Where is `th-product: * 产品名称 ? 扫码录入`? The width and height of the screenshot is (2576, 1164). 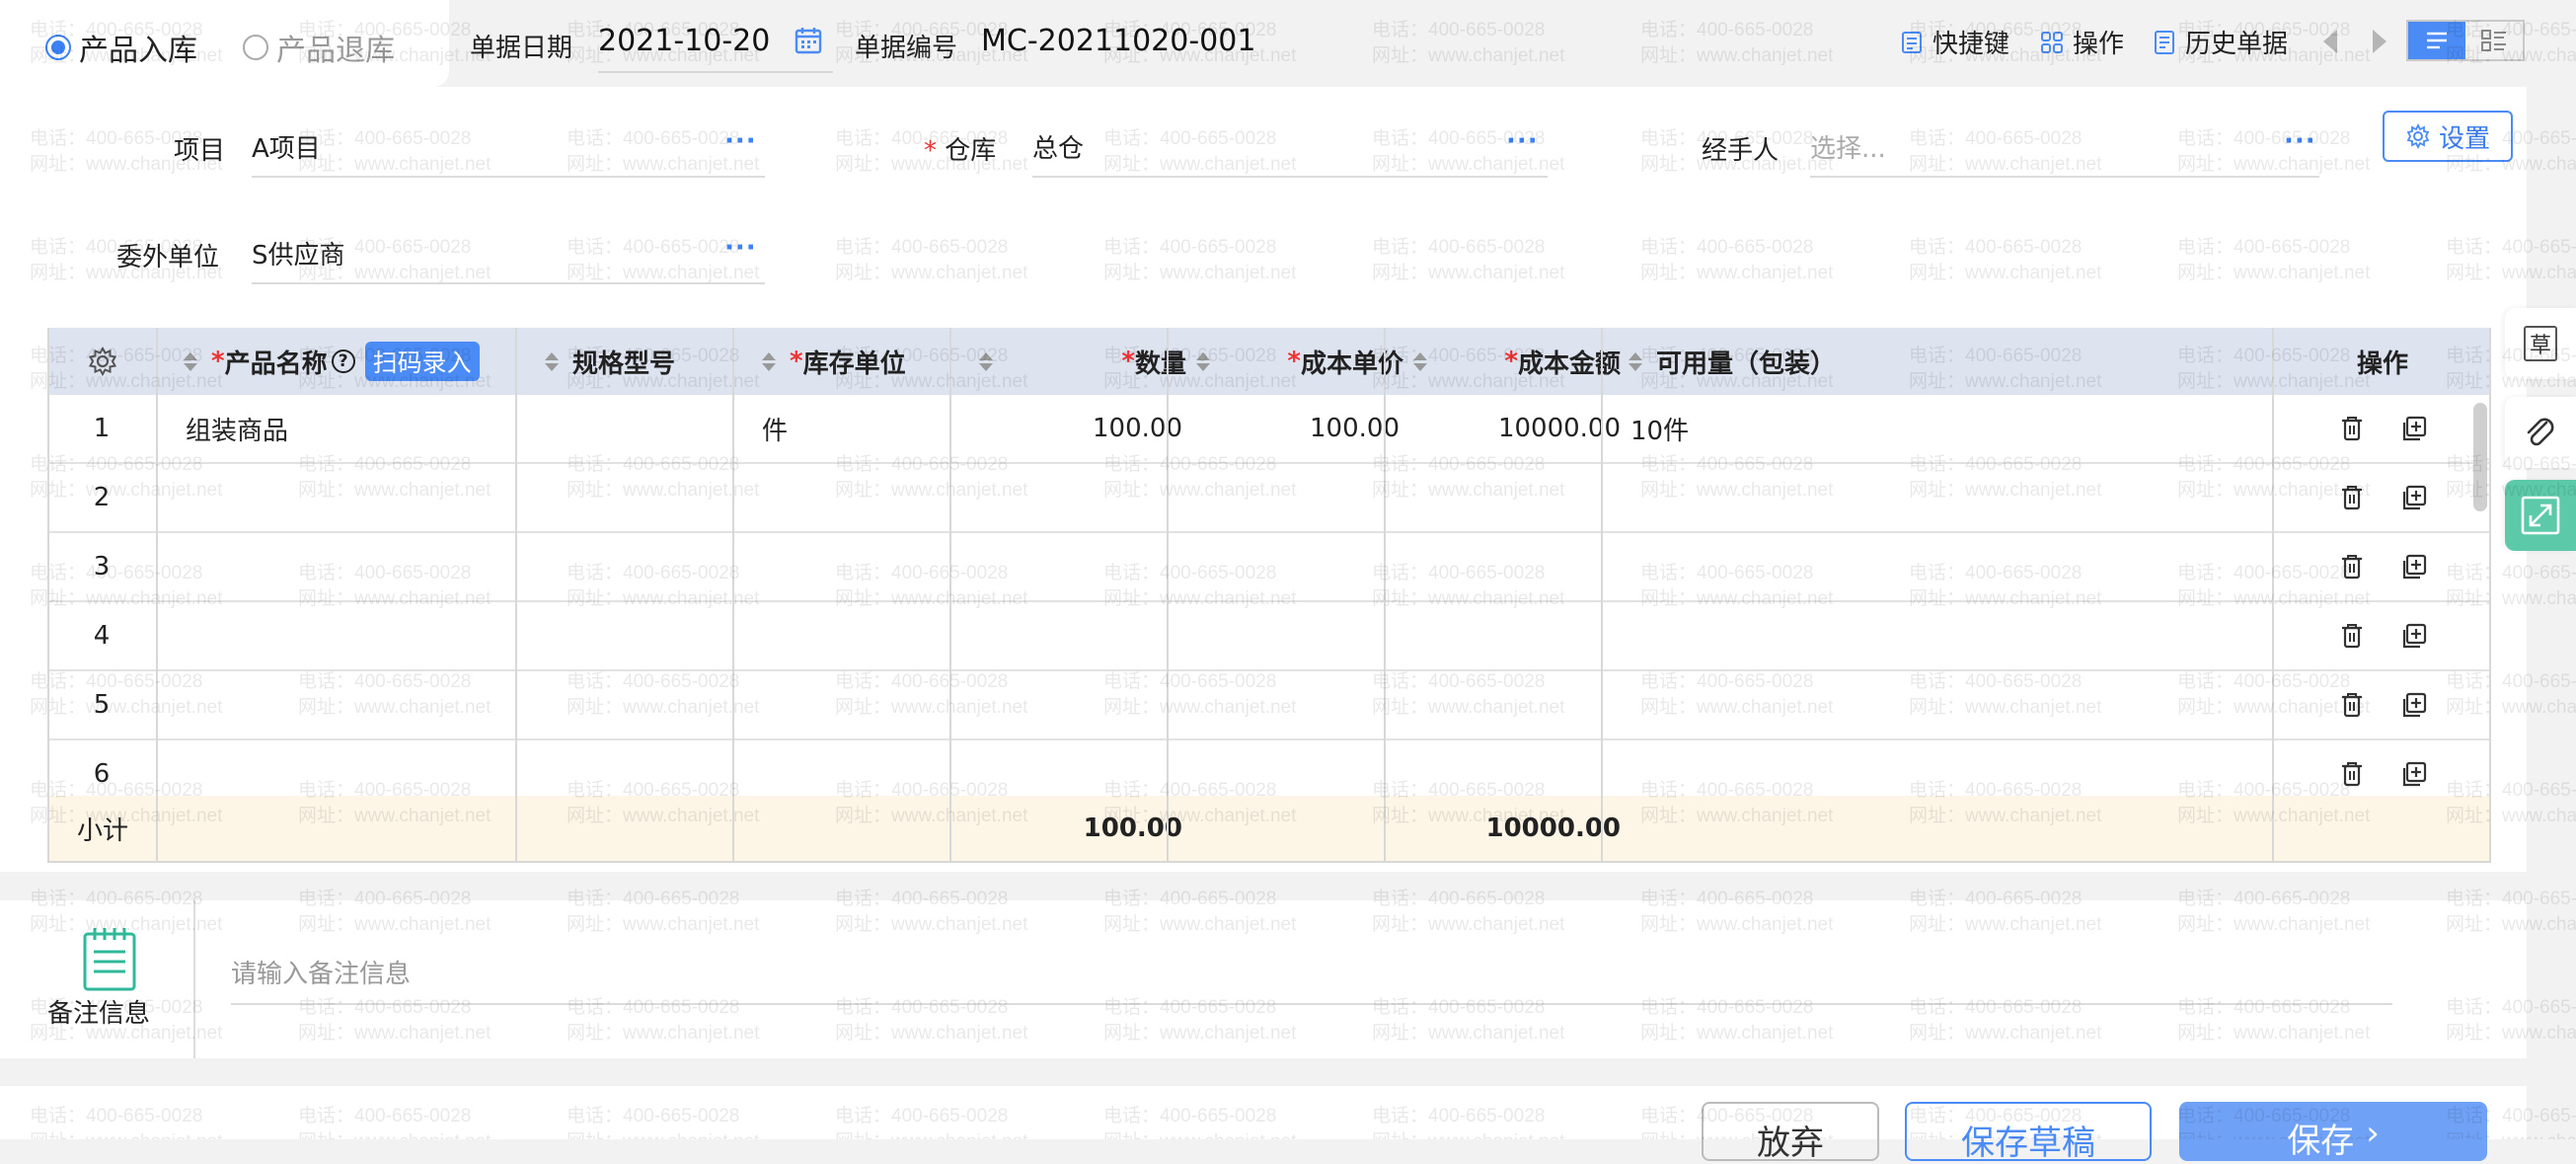 th-product: * 产品名称 ? 扫码录入 is located at coordinates (332, 361).